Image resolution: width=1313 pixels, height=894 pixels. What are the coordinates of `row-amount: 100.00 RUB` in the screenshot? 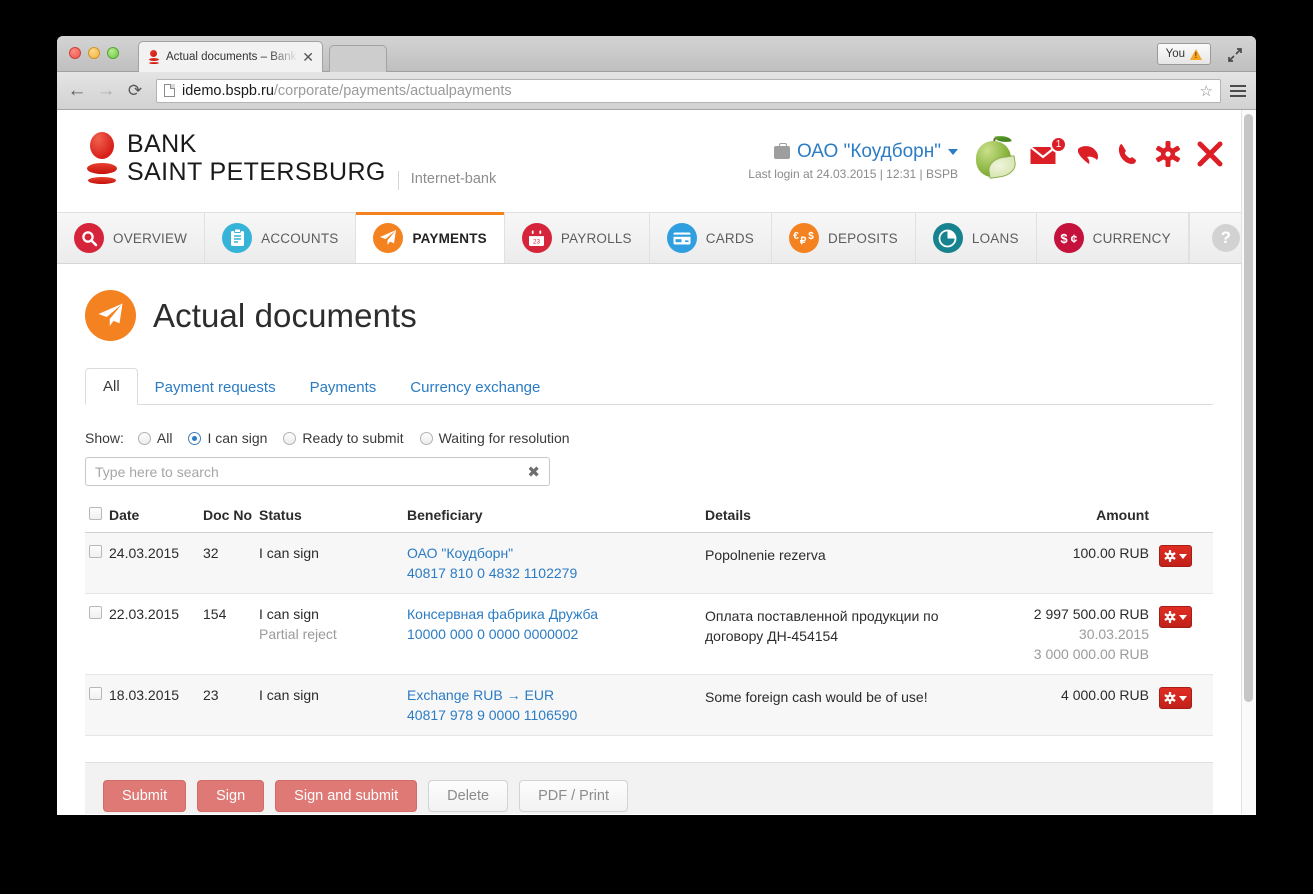 It's located at (1069, 563).